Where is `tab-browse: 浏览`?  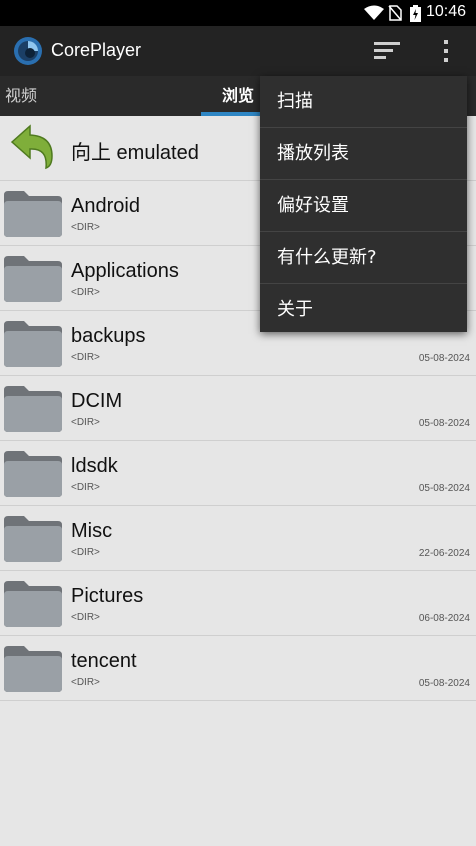 tab-browse: 浏览 is located at coordinates (238, 96).